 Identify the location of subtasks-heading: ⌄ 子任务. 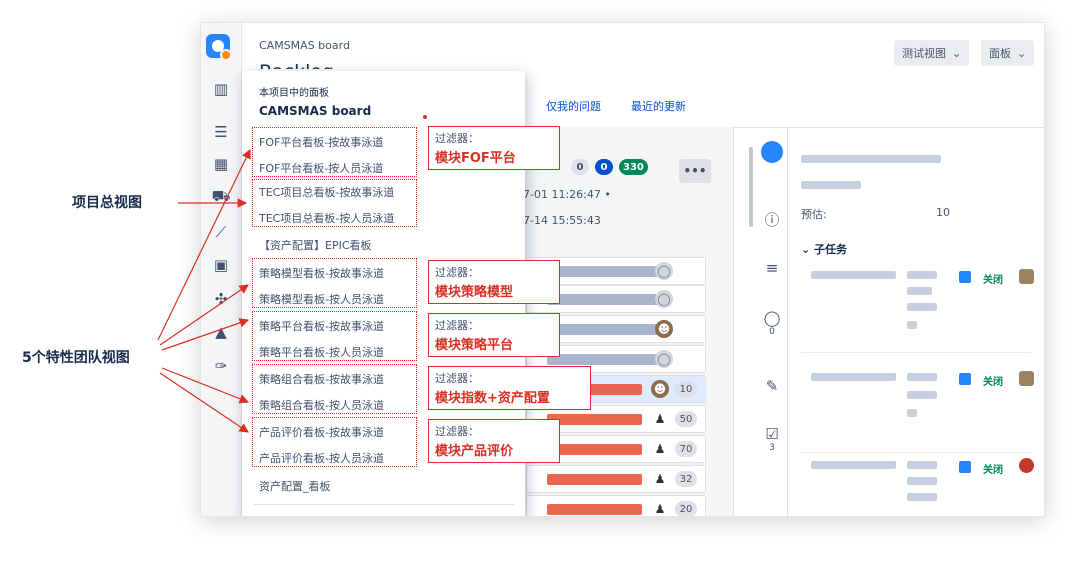
(824, 249).